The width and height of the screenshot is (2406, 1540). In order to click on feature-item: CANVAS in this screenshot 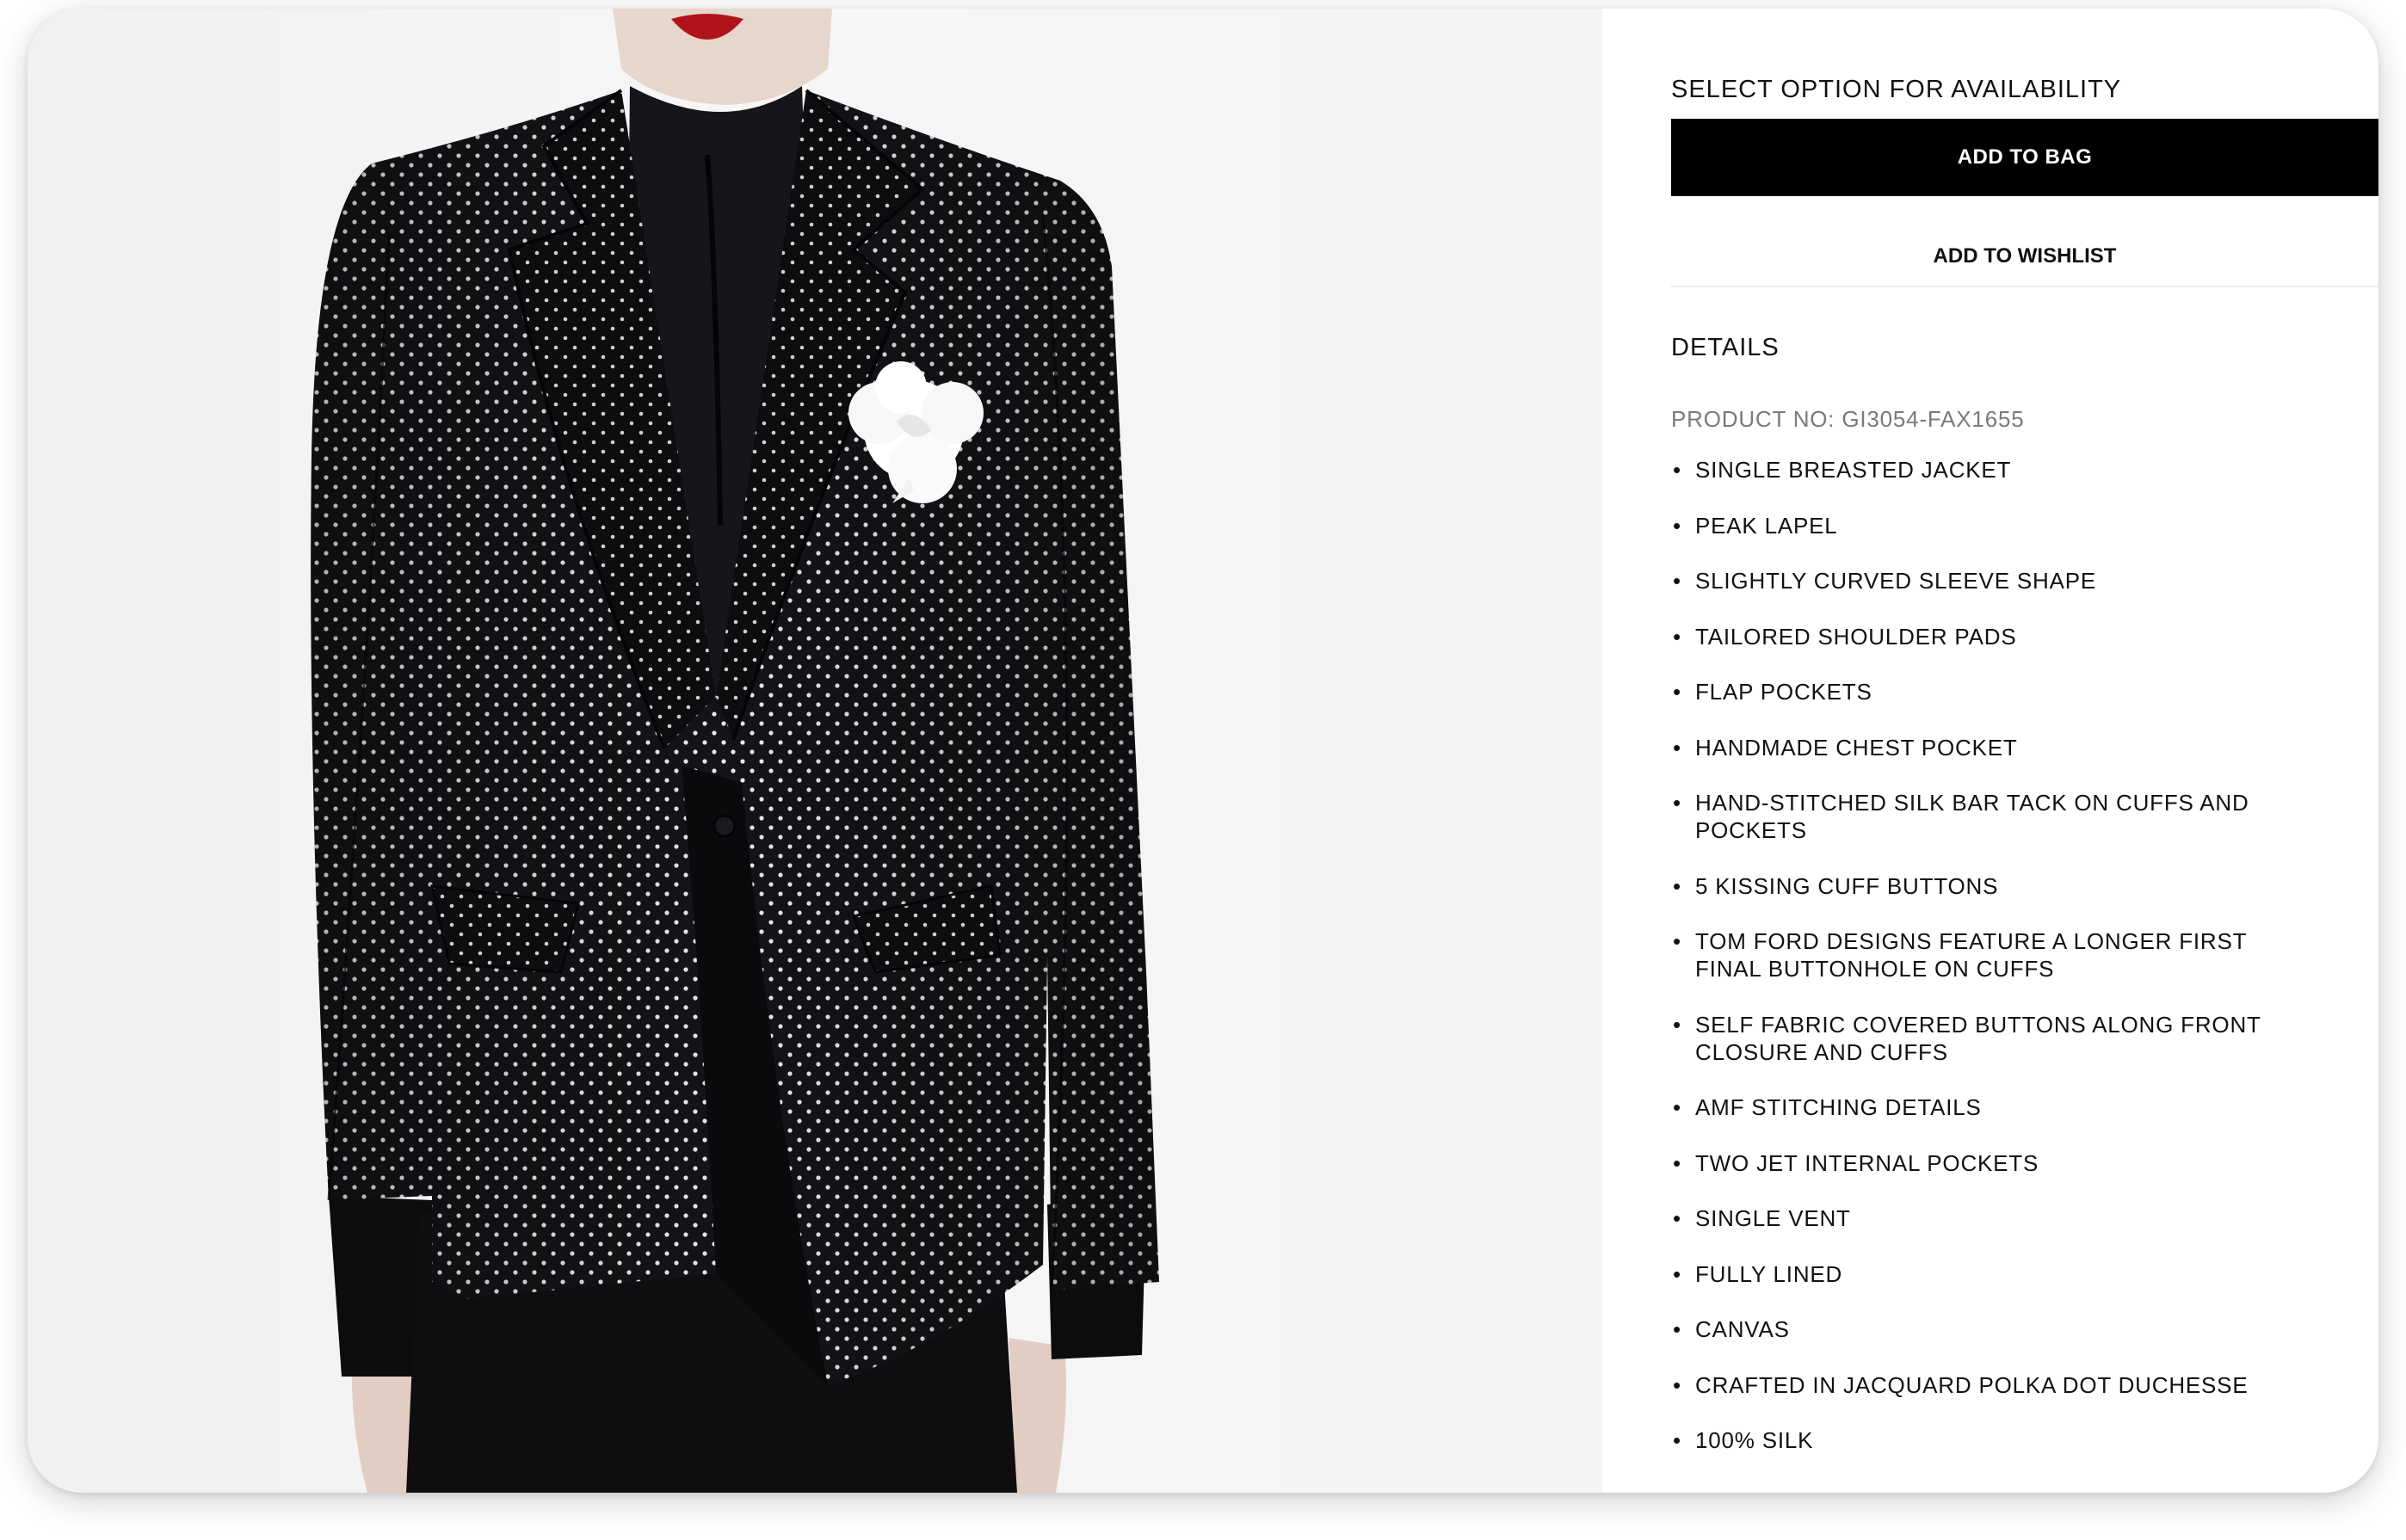, I will do `click(1981, 1329)`.